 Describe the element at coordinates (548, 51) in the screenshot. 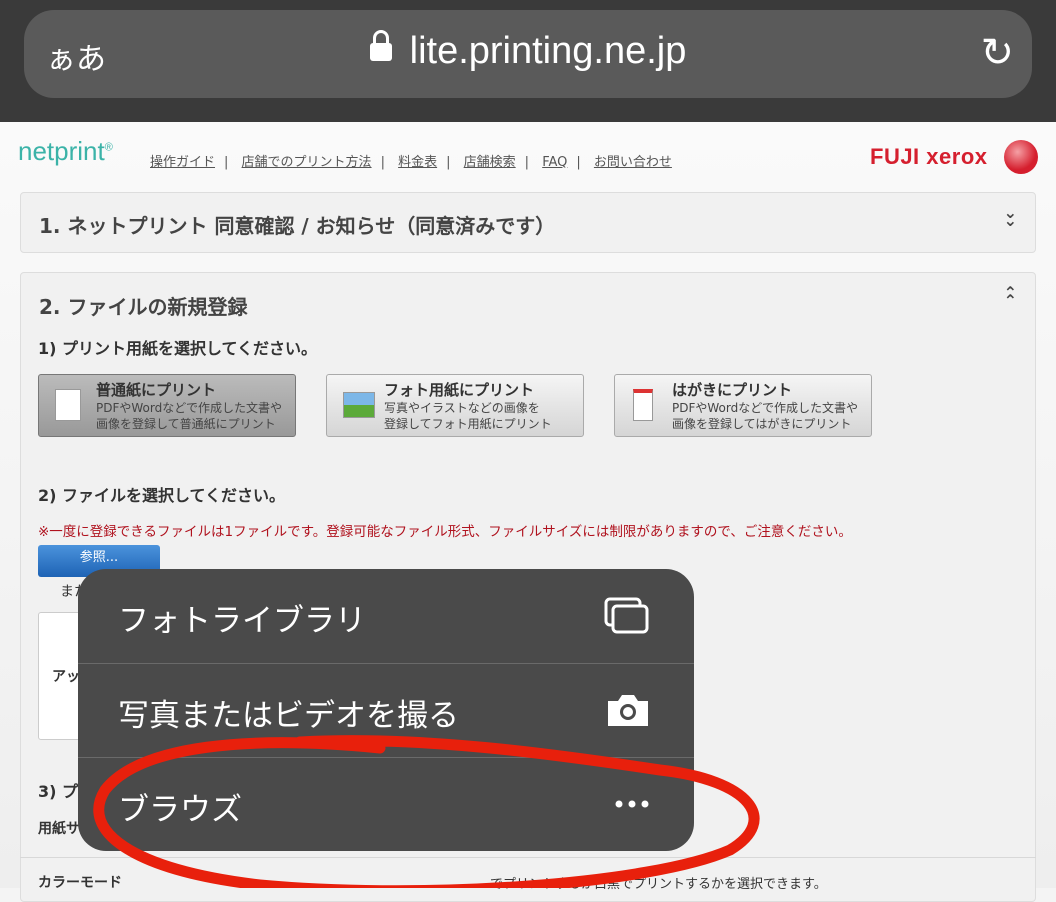

I see `url-text: lite.printing.ne.jp` at that location.